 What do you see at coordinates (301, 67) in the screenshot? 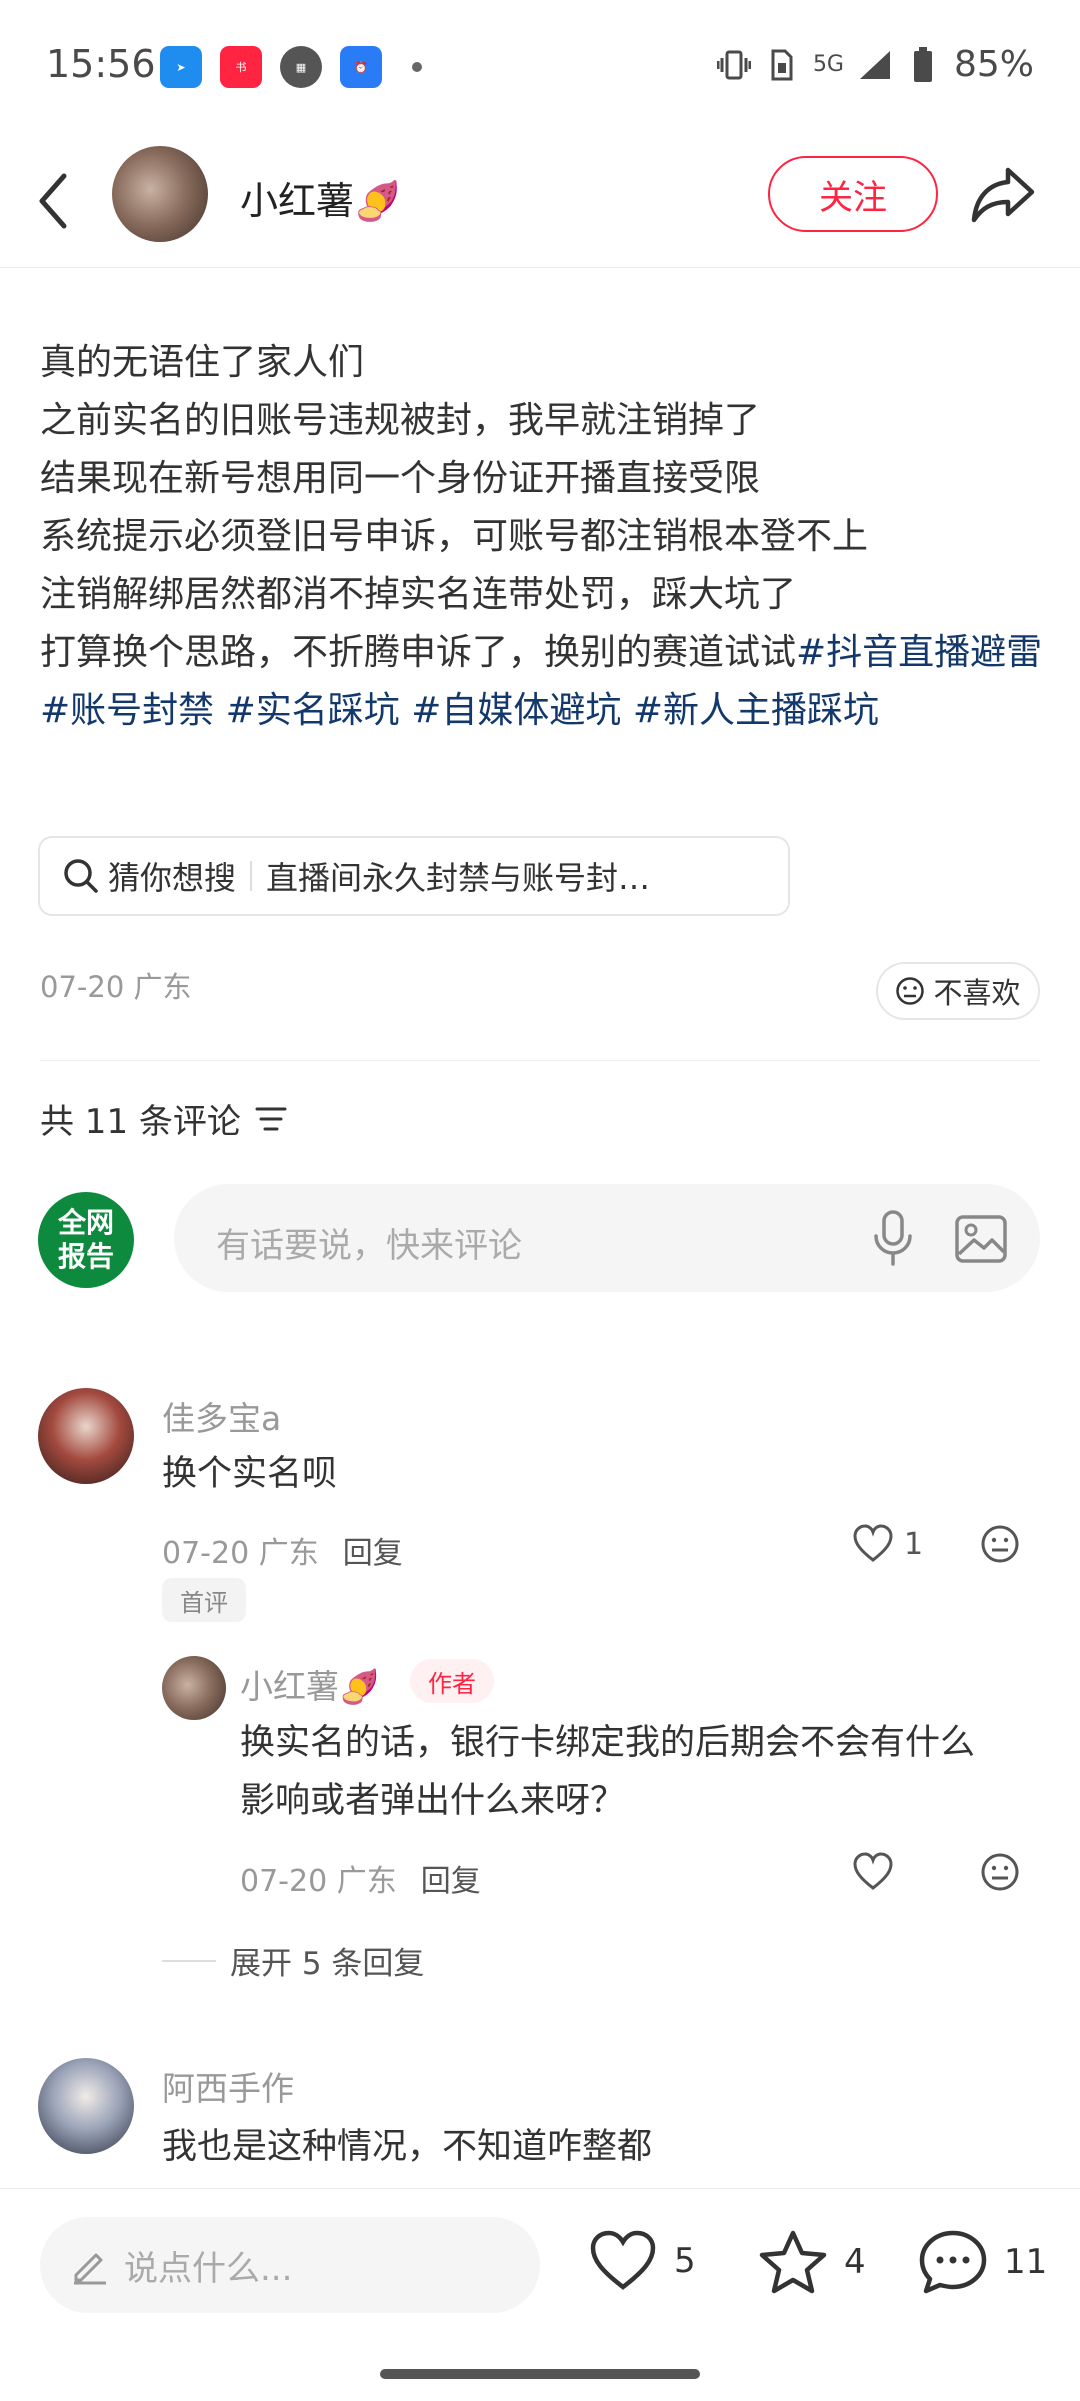
I see `calendar-notification-icon: ▦` at bounding box center [301, 67].